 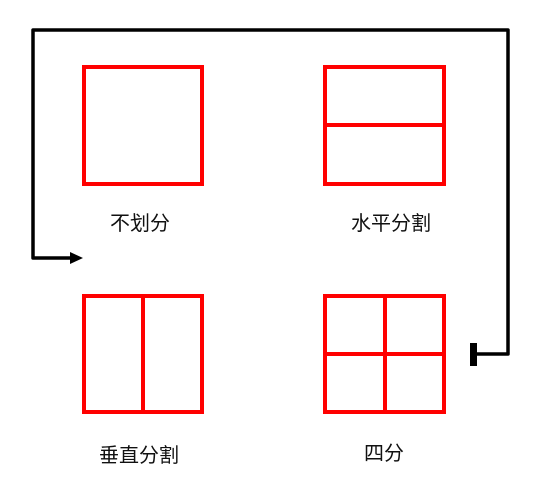 I want to click on panel-vertical-box, so click(x=143, y=354).